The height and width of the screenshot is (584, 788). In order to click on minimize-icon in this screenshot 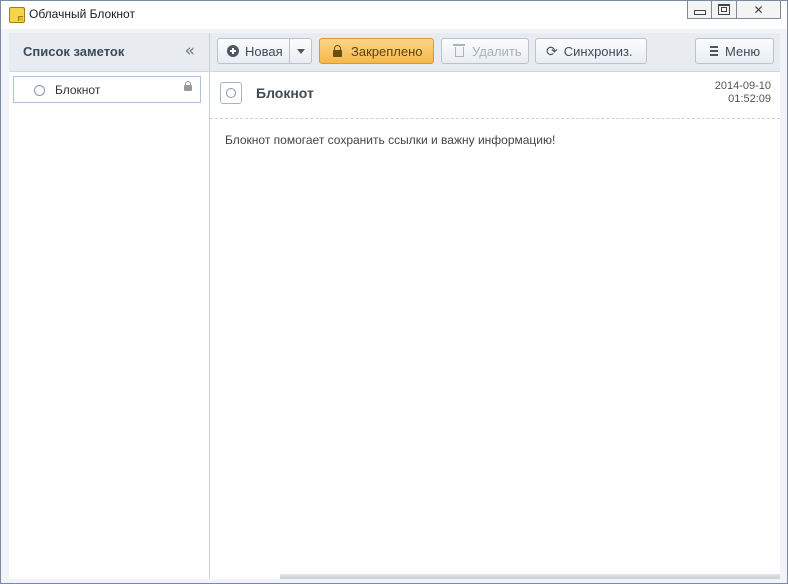, I will do `click(699, 12)`.